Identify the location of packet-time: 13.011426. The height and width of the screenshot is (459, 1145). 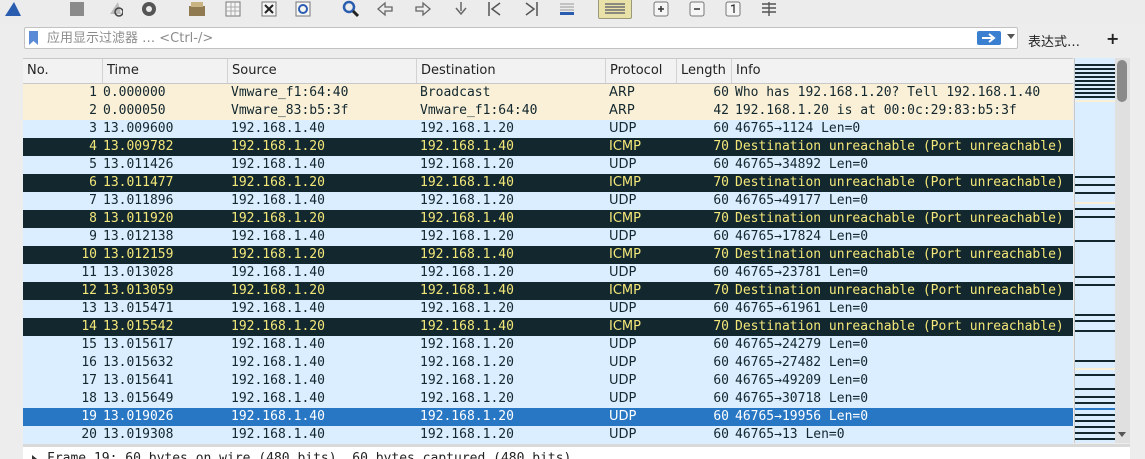
(138, 164).